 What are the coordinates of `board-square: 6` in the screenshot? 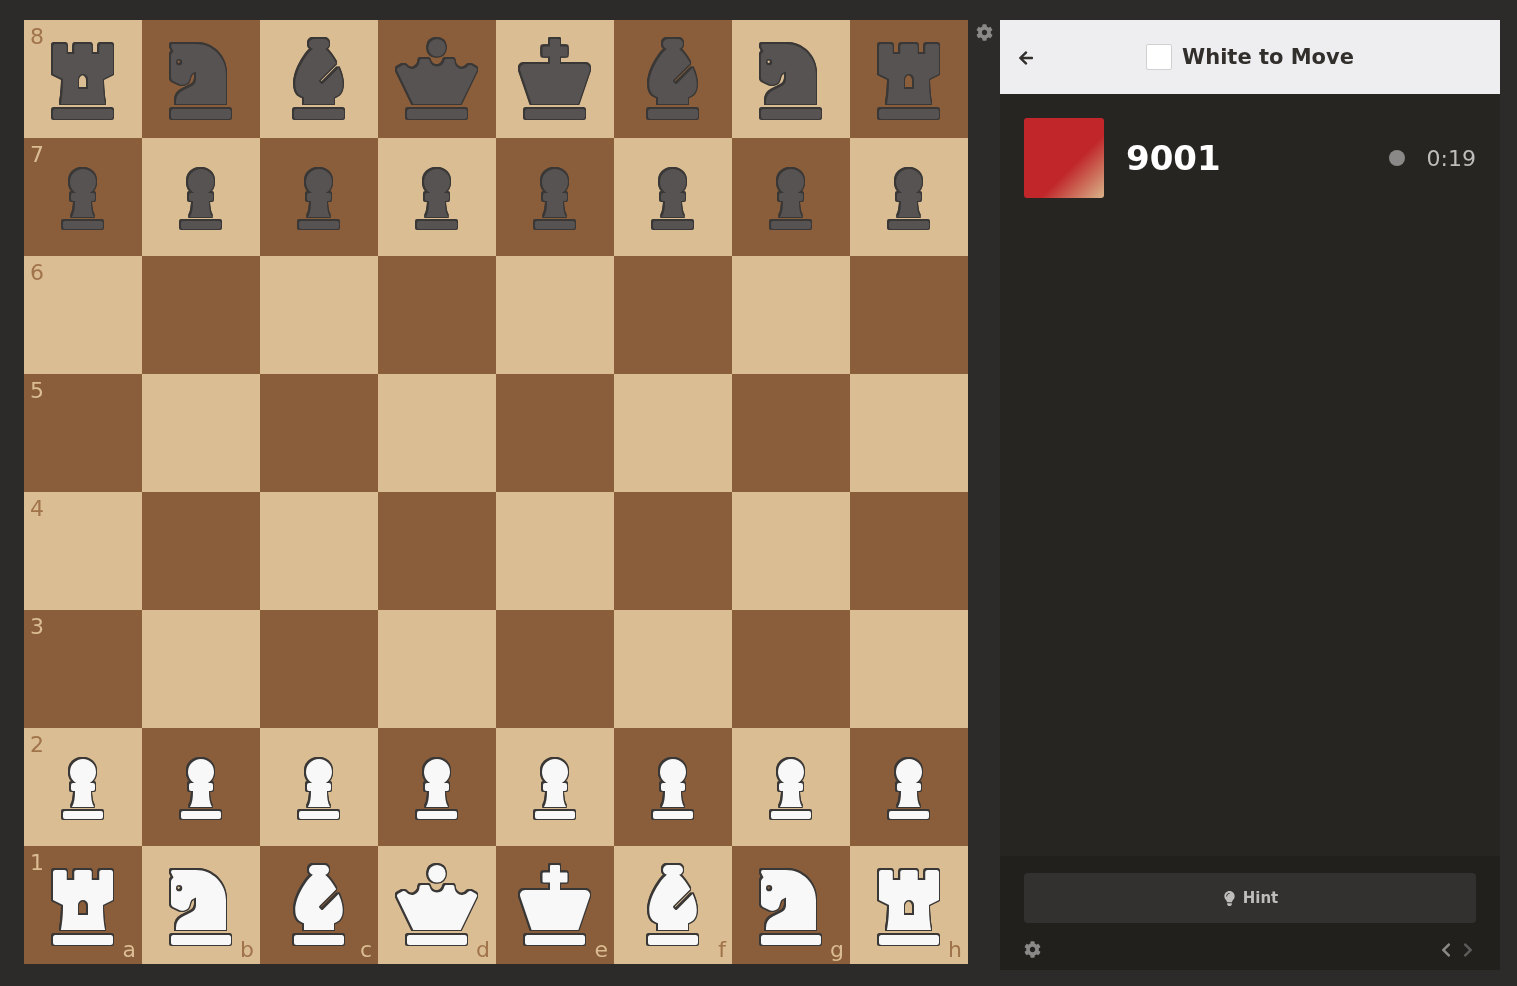 It's located at (83, 315).